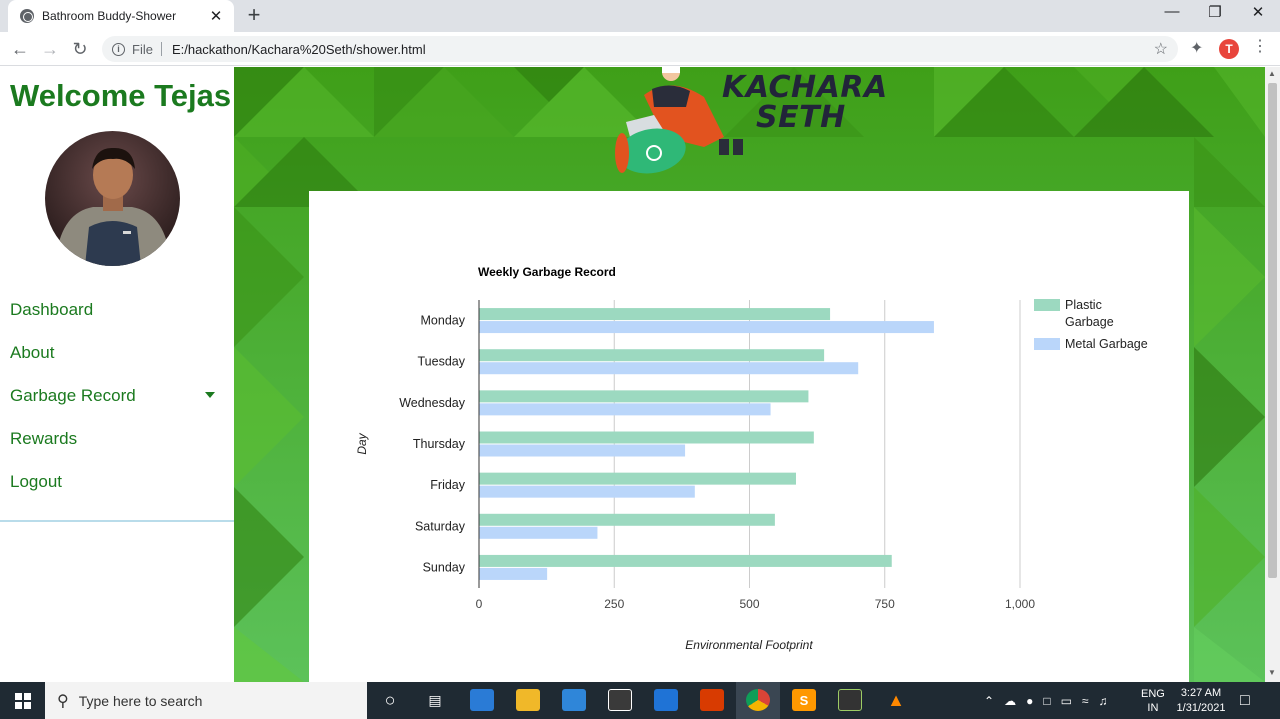 This screenshot has height=719, width=1280. What do you see at coordinates (442, 362) in the screenshot?
I see `y-category-label: Tuesday` at bounding box center [442, 362].